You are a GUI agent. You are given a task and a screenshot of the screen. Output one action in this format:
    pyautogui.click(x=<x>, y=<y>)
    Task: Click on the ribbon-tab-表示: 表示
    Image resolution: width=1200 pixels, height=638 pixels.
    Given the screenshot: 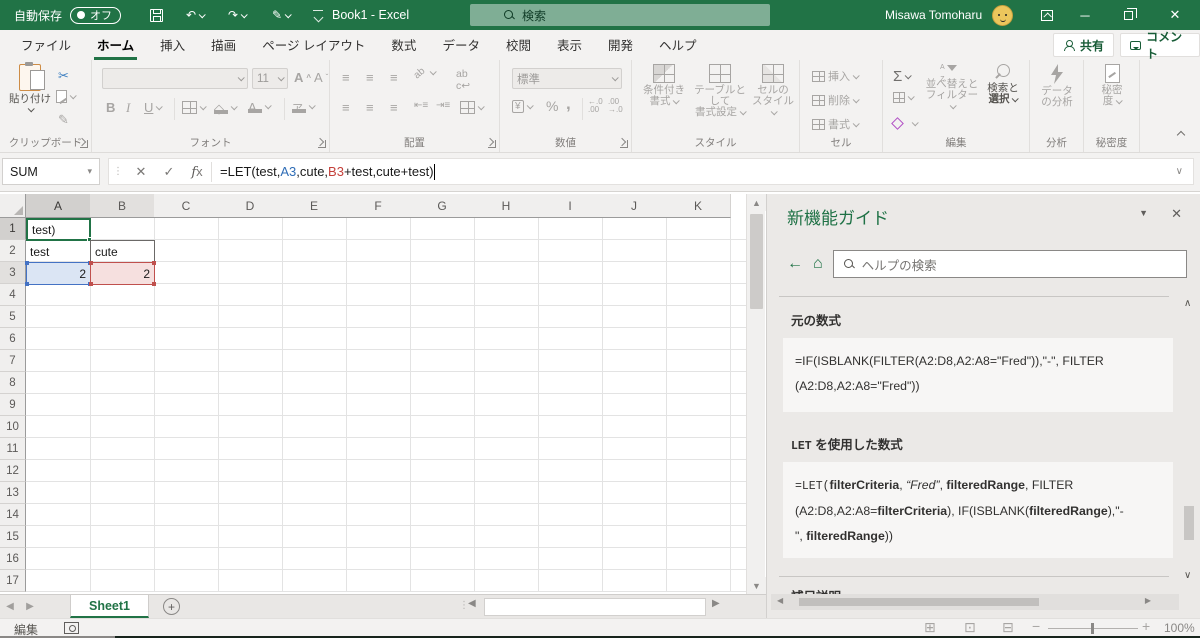 What is the action you would take?
    pyautogui.click(x=569, y=45)
    